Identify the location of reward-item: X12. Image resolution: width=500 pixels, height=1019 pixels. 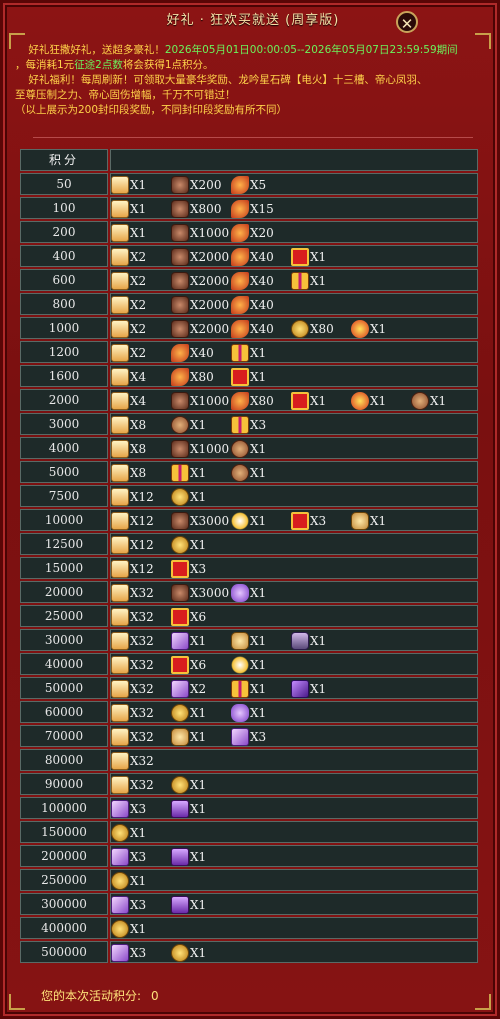
(132, 521).